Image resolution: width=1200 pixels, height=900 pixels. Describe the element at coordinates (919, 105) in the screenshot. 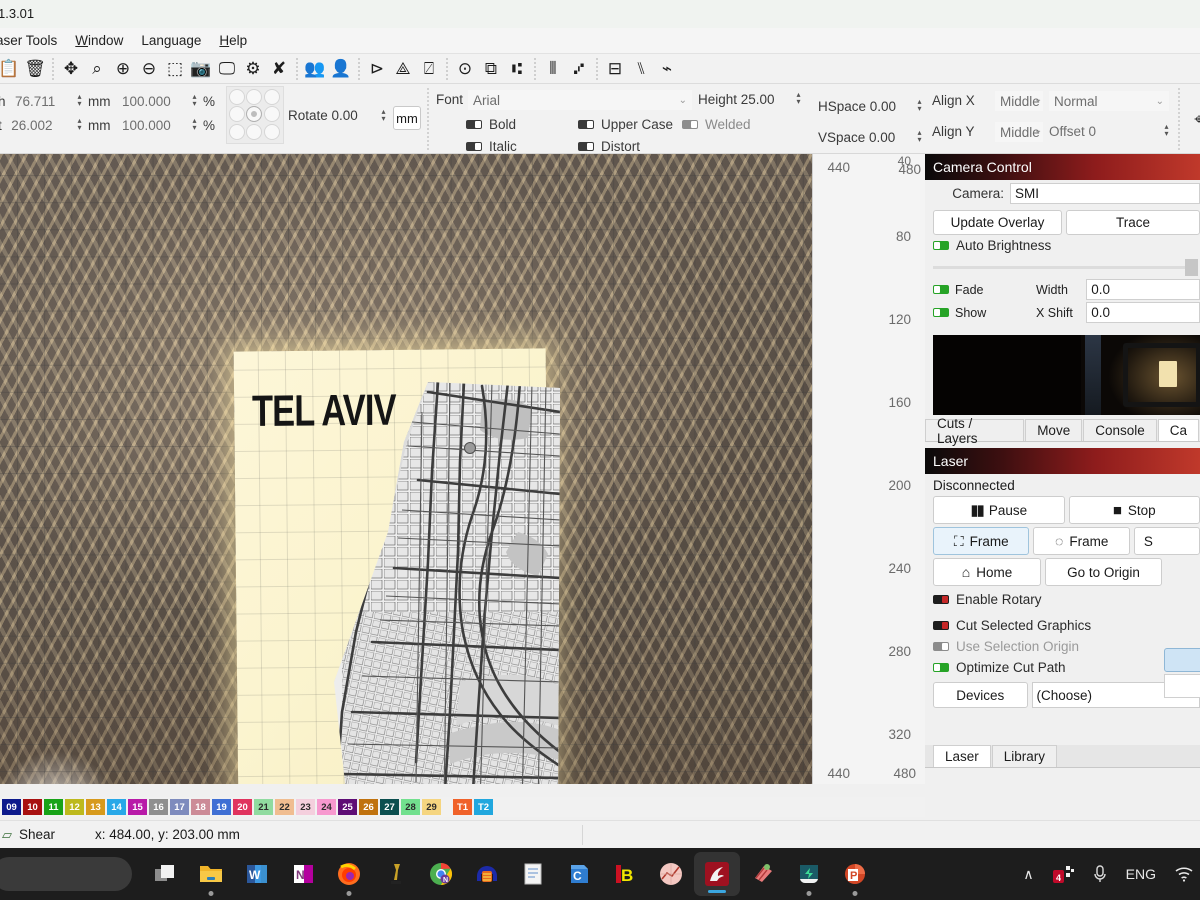

I see `hspace-spinner: ▴ ▾` at that location.